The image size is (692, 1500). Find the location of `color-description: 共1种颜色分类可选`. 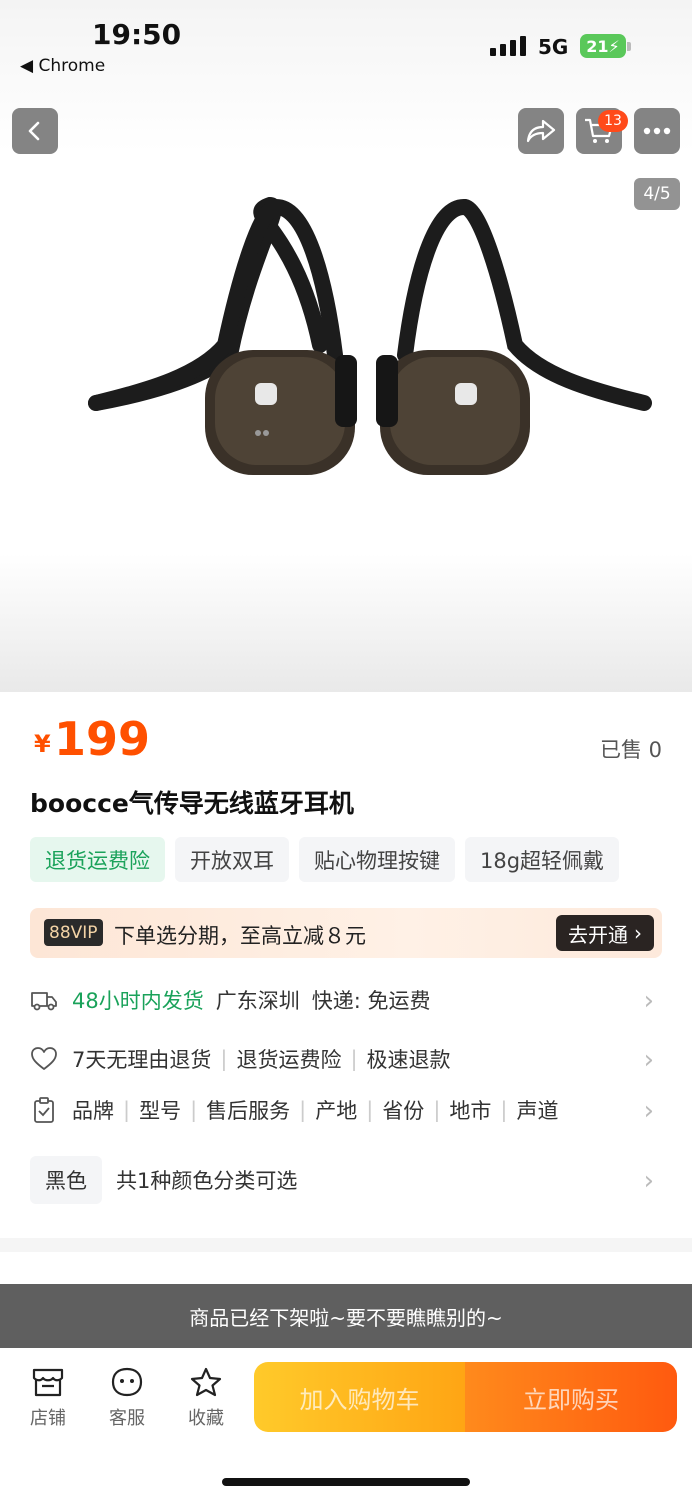

color-description: 共1种颜色分类可选 is located at coordinates (207, 1181).